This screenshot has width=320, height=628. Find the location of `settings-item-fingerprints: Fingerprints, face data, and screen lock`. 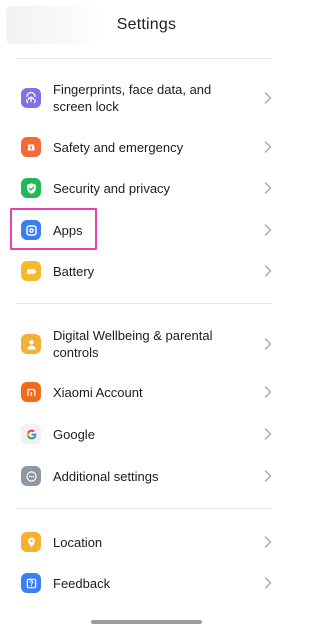

settings-item-fingerprints: Fingerprints, face data, and screen lock is located at coordinates (146, 98).